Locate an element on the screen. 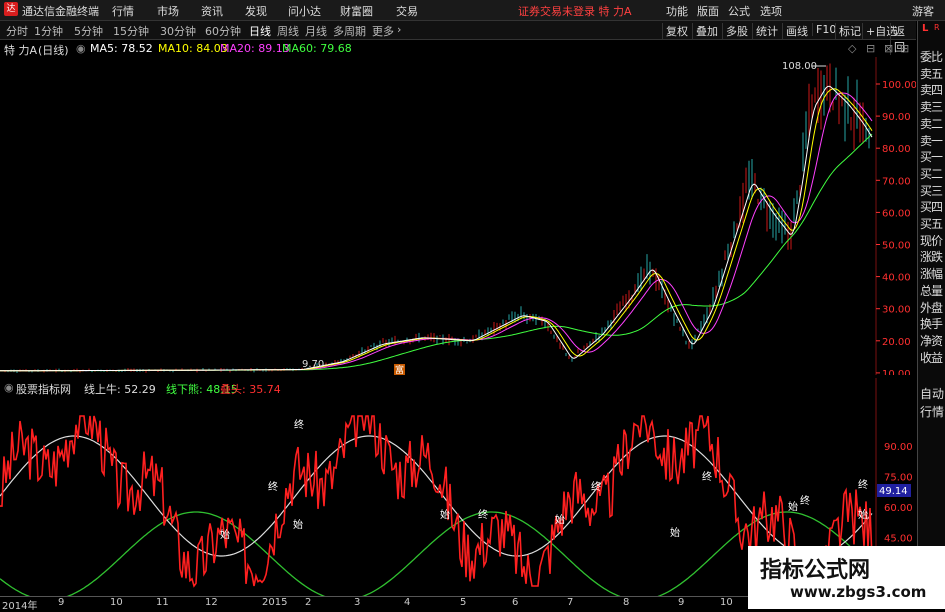  osc-tick-label: 45.00 is located at coordinates (898, 539).